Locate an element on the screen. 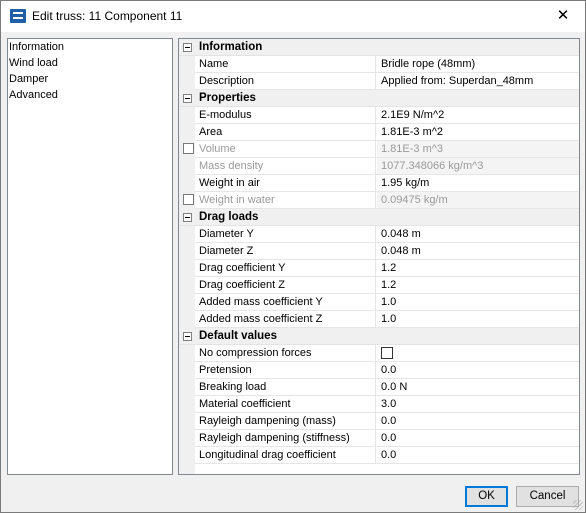 The height and width of the screenshot is (513, 586). property-row: Pretension 0.0 is located at coordinates (387, 370).